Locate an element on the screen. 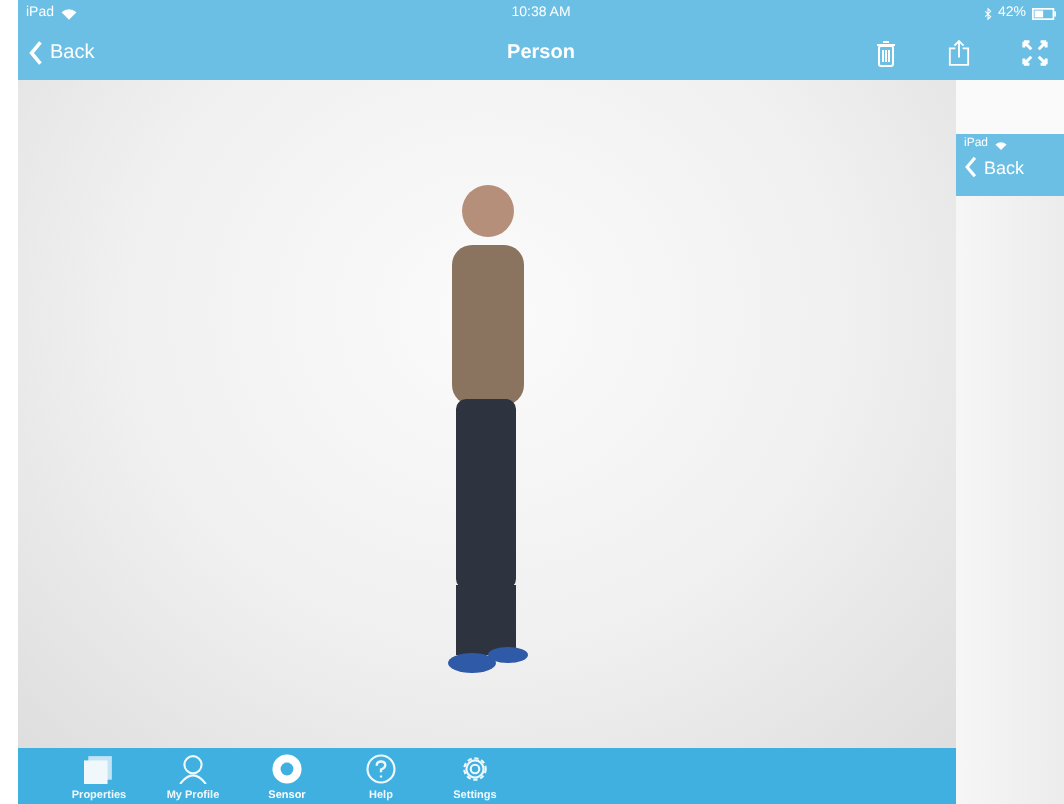  expand-icon is located at coordinates (1035, 53).